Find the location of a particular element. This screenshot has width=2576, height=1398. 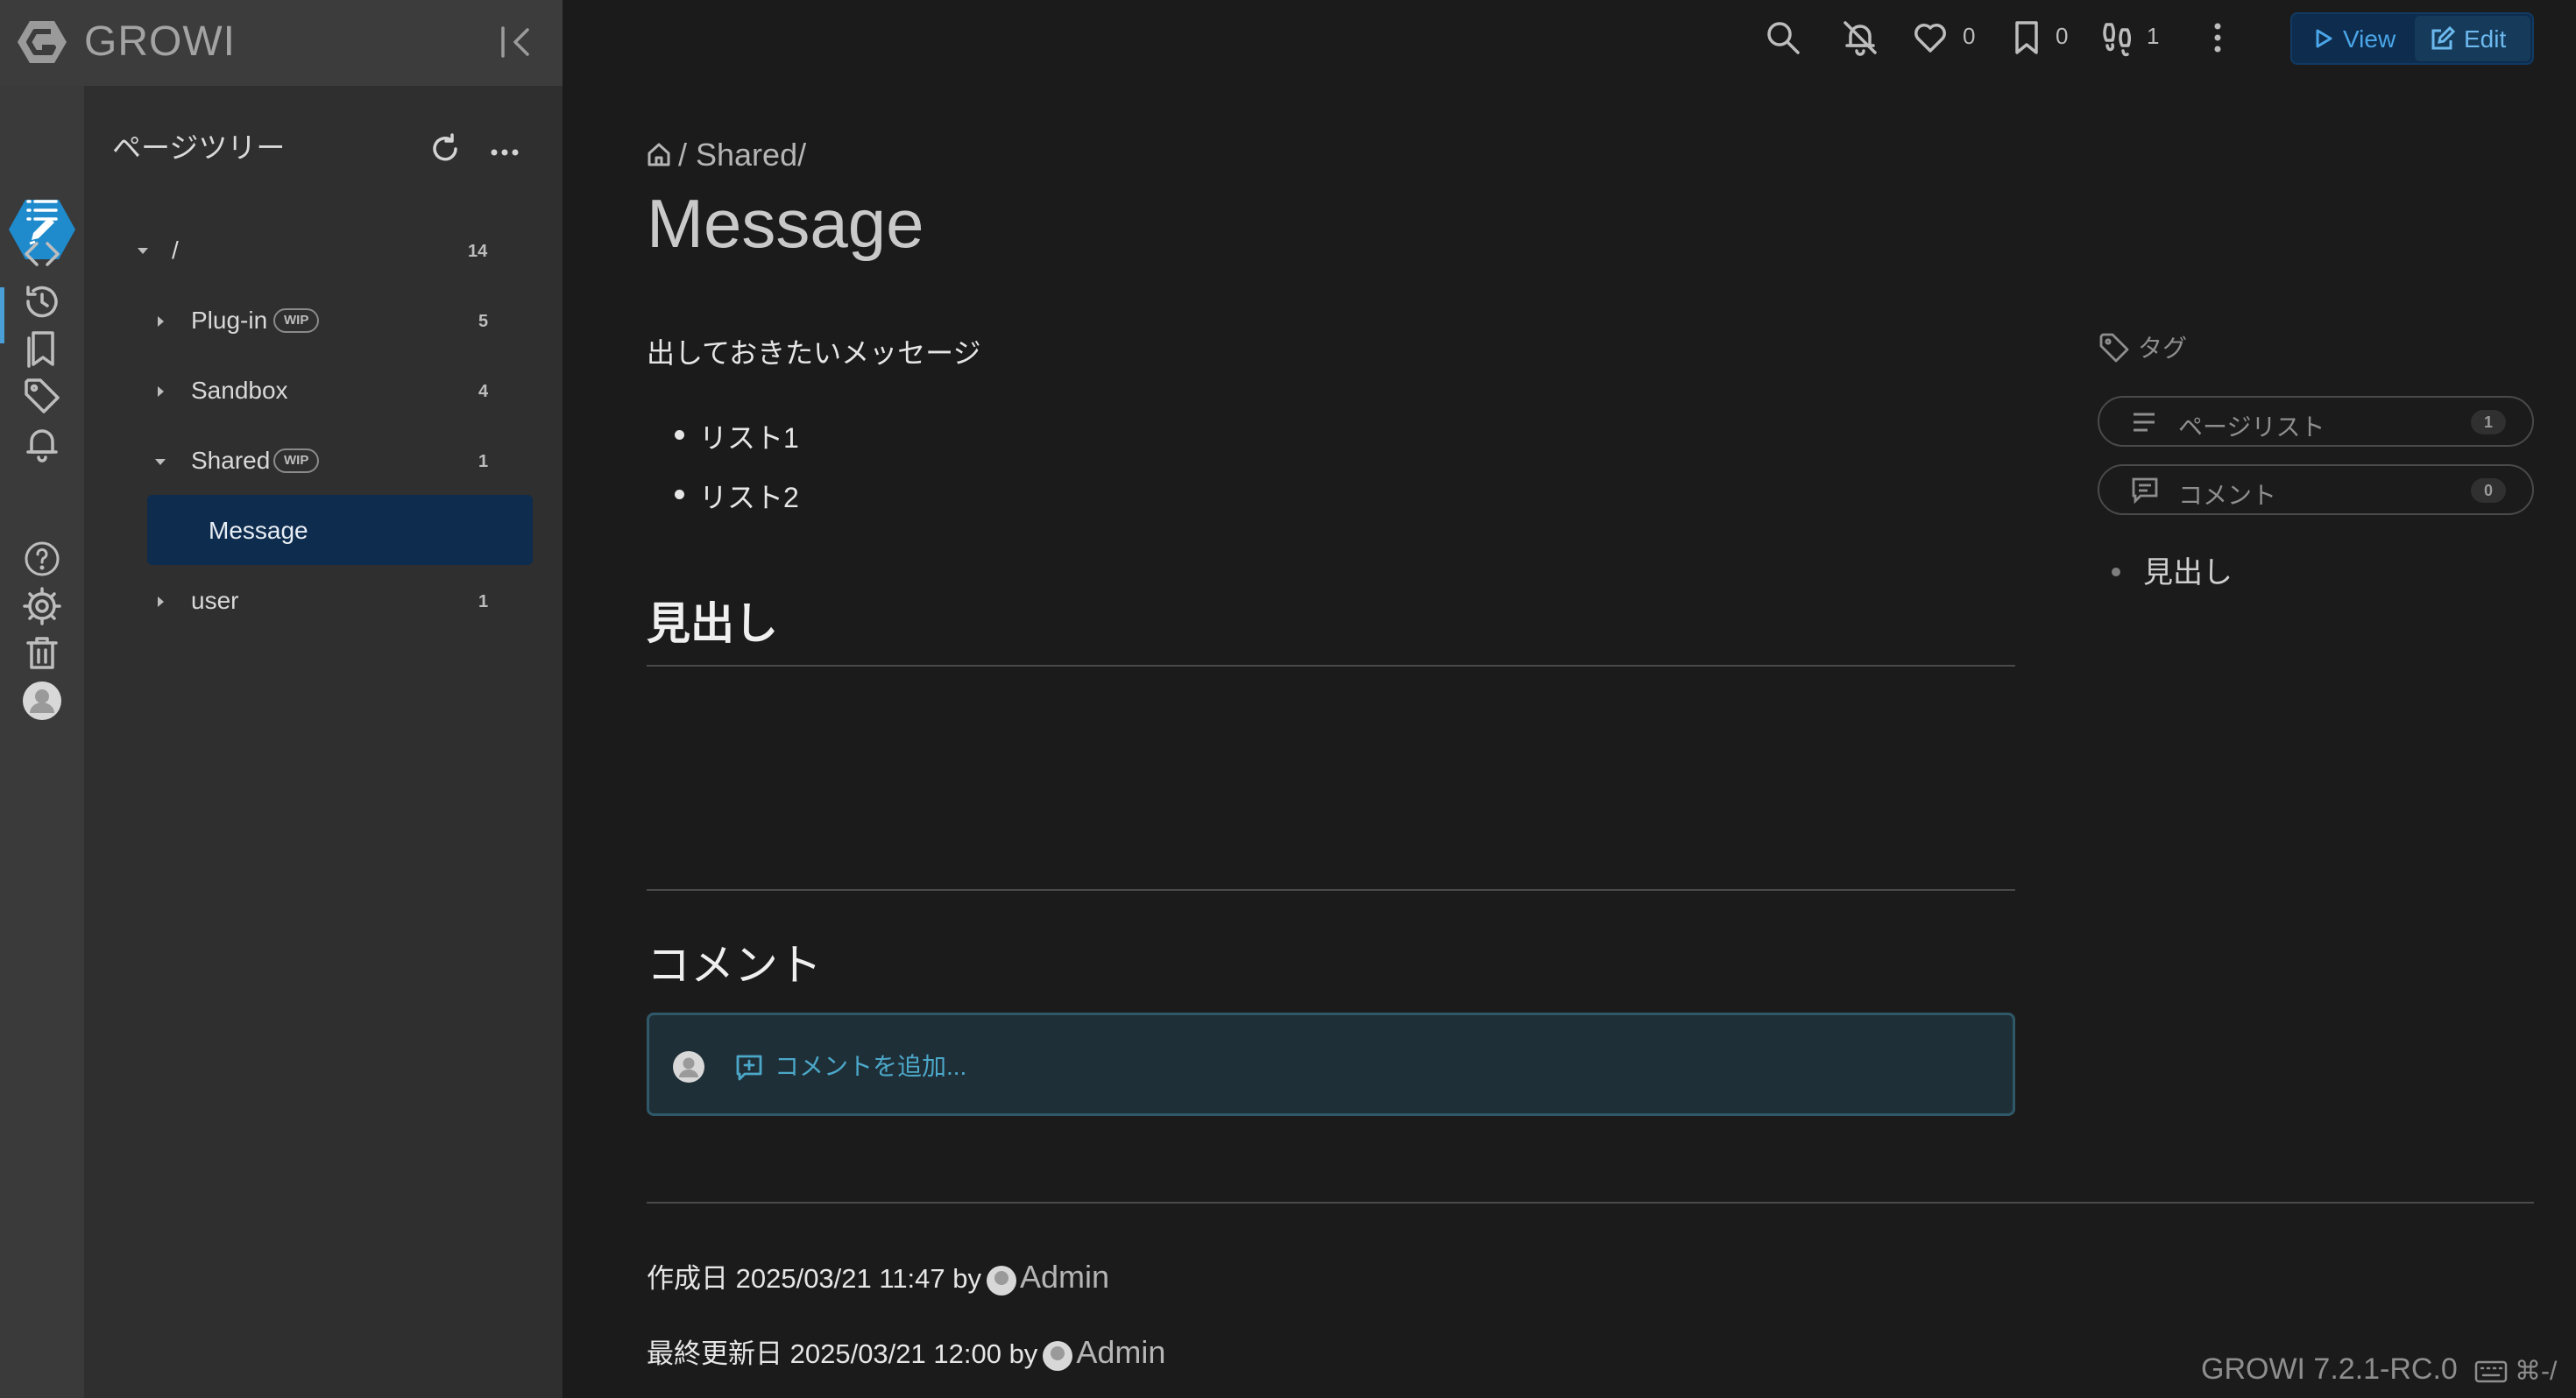

shortcut-hint: ⌘-/ is located at coordinates (2536, 1371).